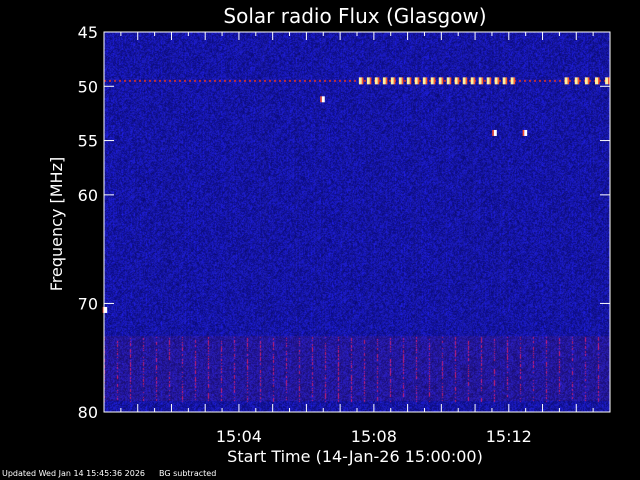 The image size is (640, 480). What do you see at coordinates (88, 32) in the screenshot?
I see `y-tick-label: 45` at bounding box center [88, 32].